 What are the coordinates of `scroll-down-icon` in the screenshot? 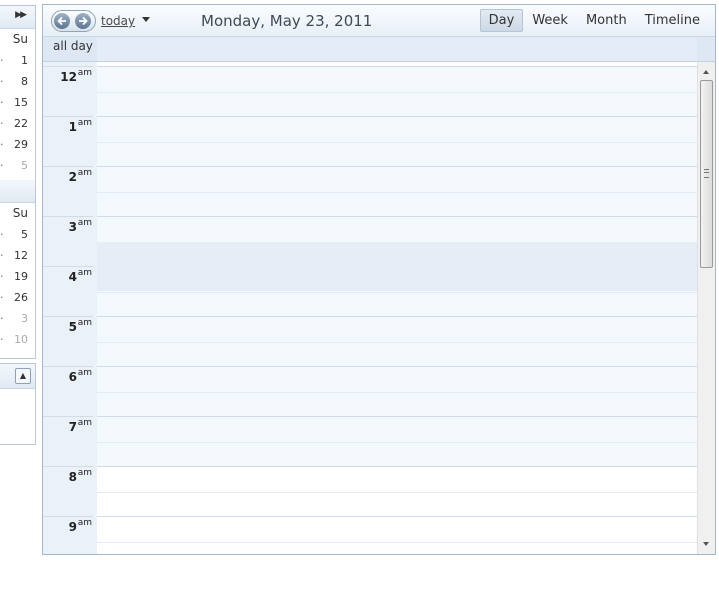 It's located at (706, 544).